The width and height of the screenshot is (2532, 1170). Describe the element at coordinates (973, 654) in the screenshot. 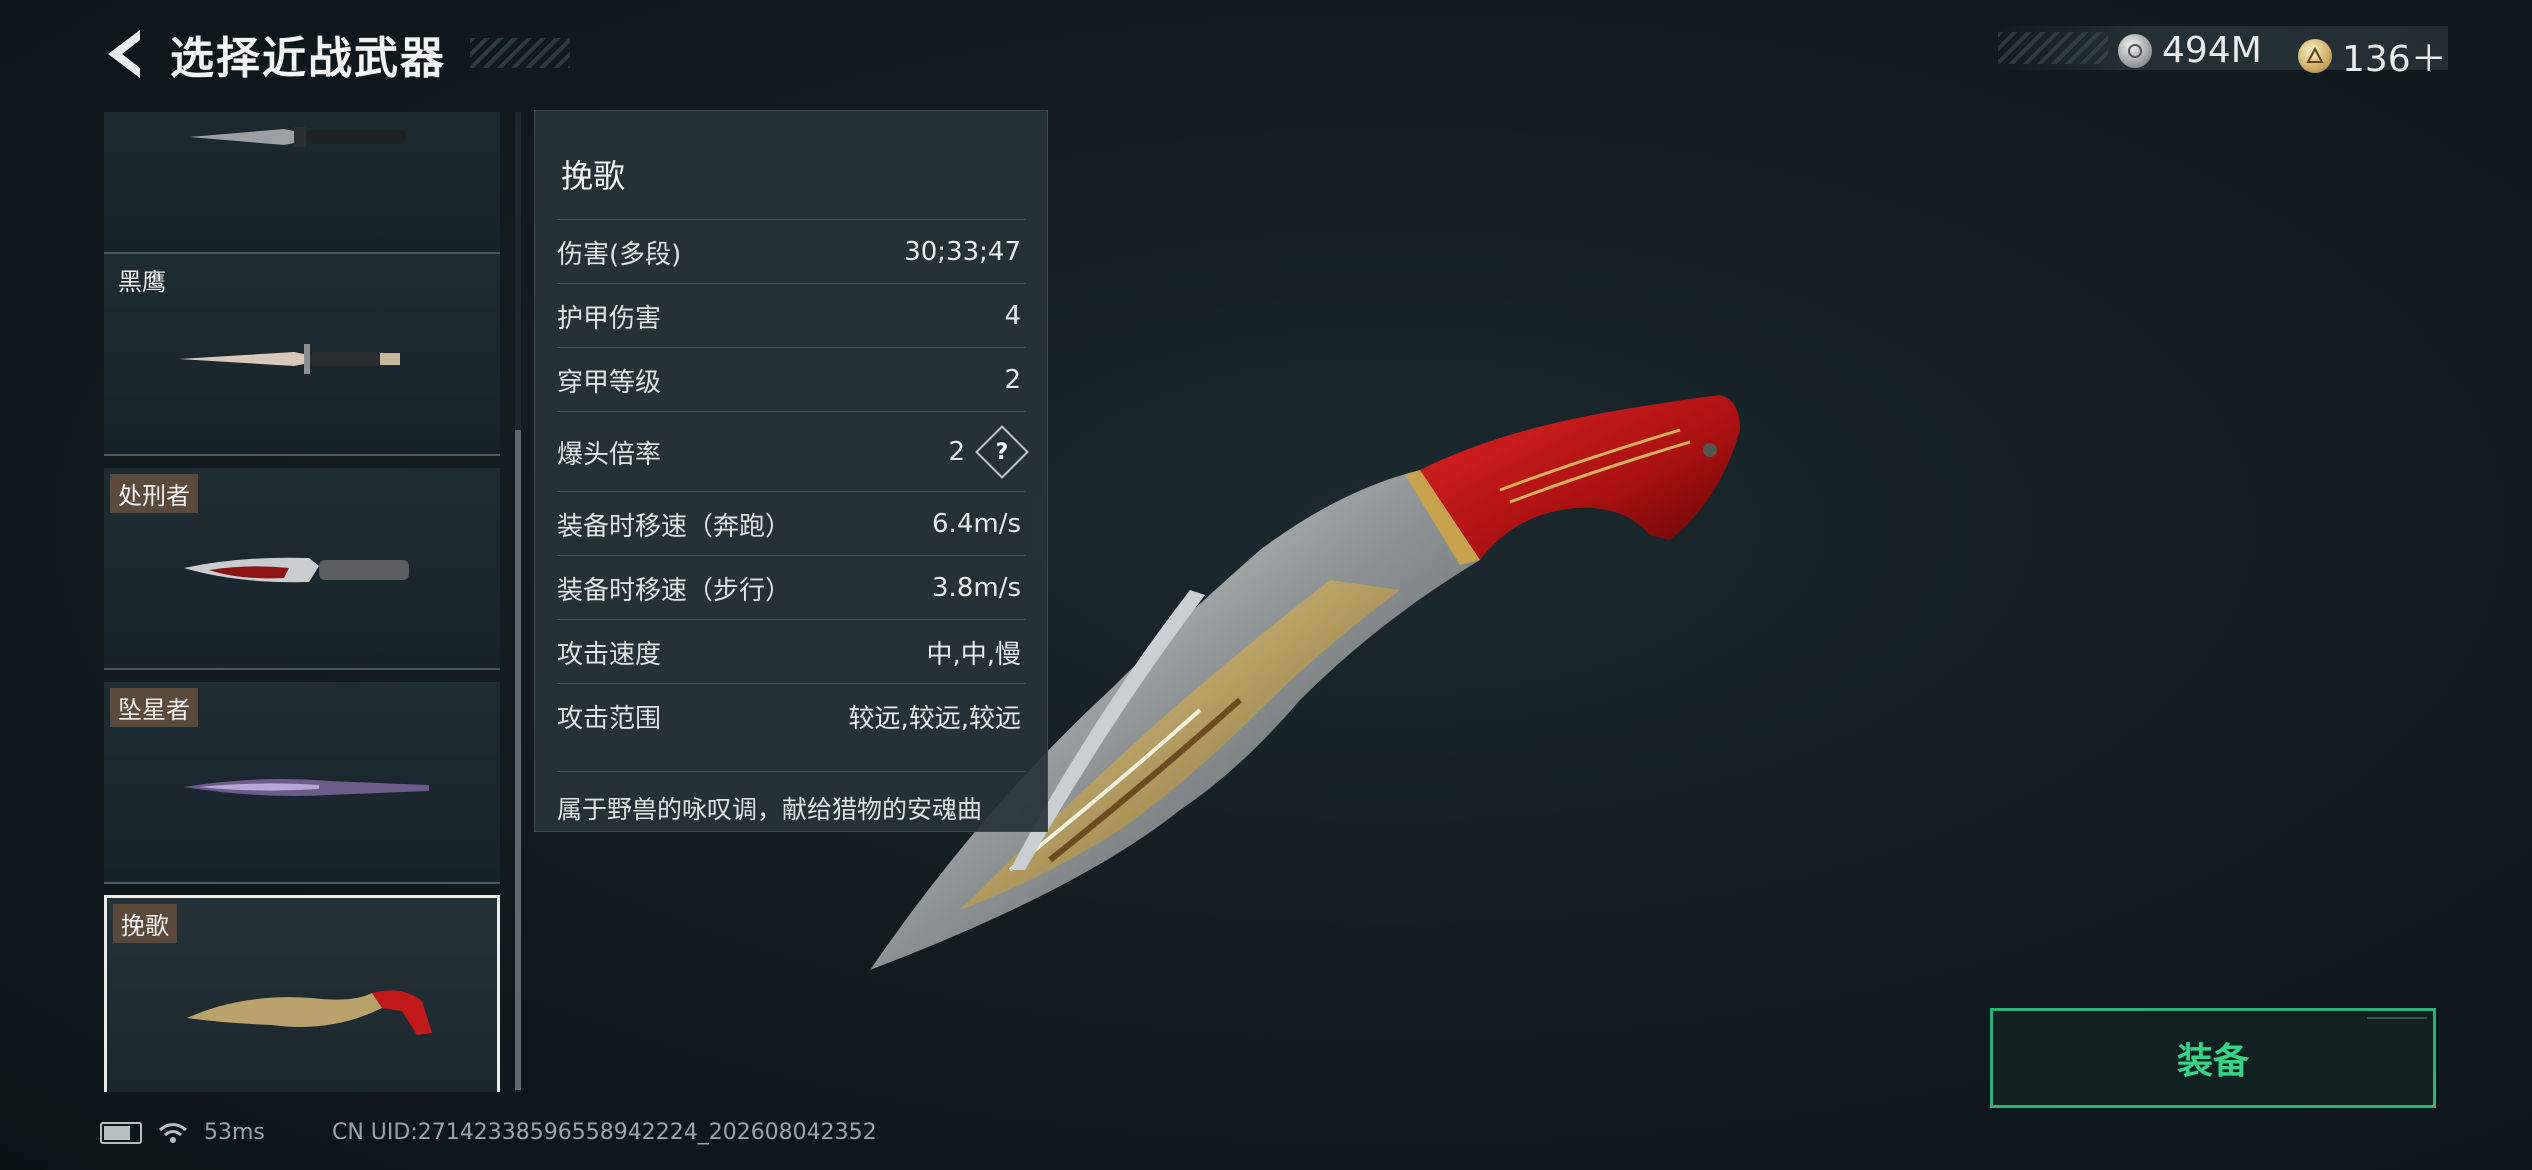

I see `stat-value: 中,中,慢` at that location.